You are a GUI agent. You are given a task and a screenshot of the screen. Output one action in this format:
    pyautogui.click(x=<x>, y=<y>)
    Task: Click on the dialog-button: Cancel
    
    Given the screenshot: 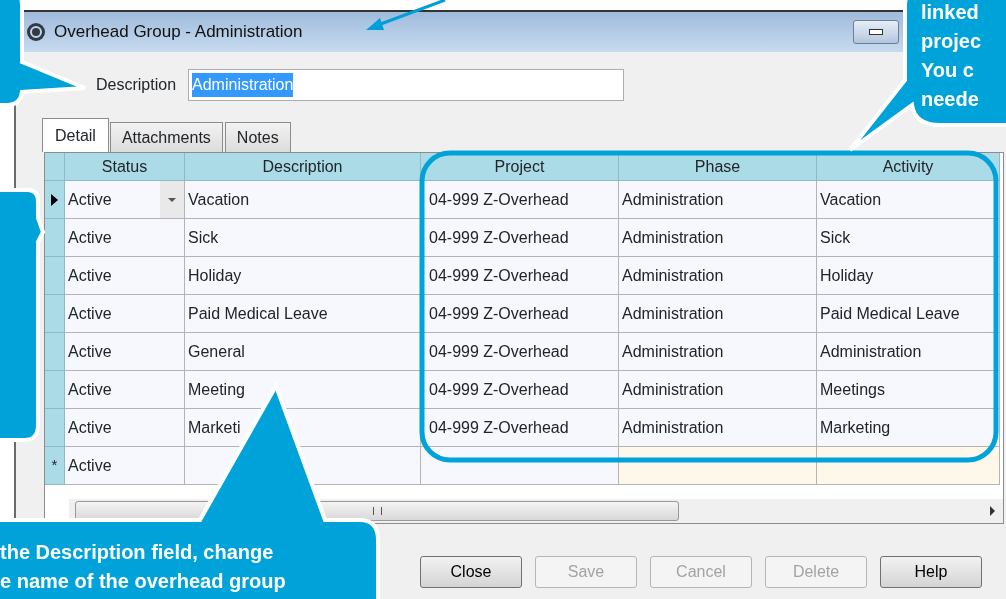 What is the action you would take?
    pyautogui.click(x=701, y=572)
    